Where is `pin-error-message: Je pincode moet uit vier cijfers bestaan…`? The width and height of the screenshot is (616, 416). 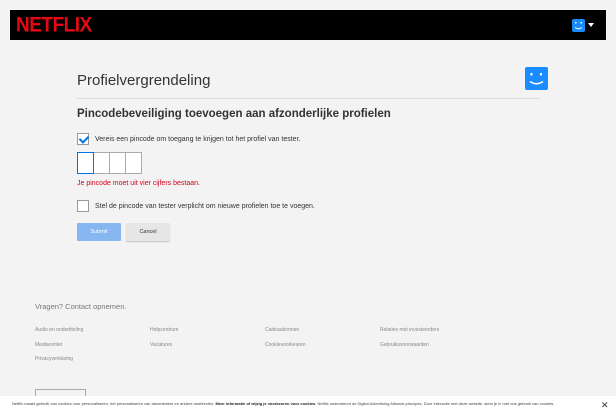
pin-error-message: Je pincode moet uit vier cijfers bestaan… is located at coordinates (138, 183).